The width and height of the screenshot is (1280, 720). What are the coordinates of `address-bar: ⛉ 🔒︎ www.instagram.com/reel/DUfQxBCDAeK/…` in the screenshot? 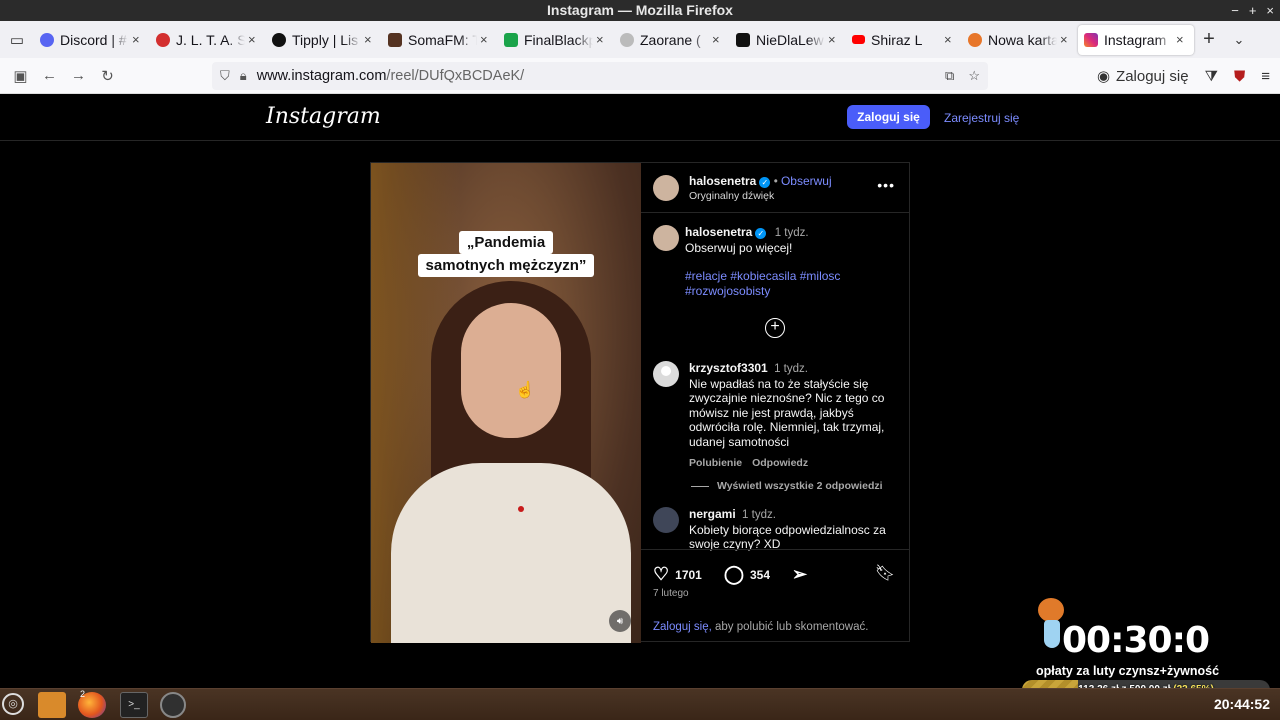 It's located at (600, 76).